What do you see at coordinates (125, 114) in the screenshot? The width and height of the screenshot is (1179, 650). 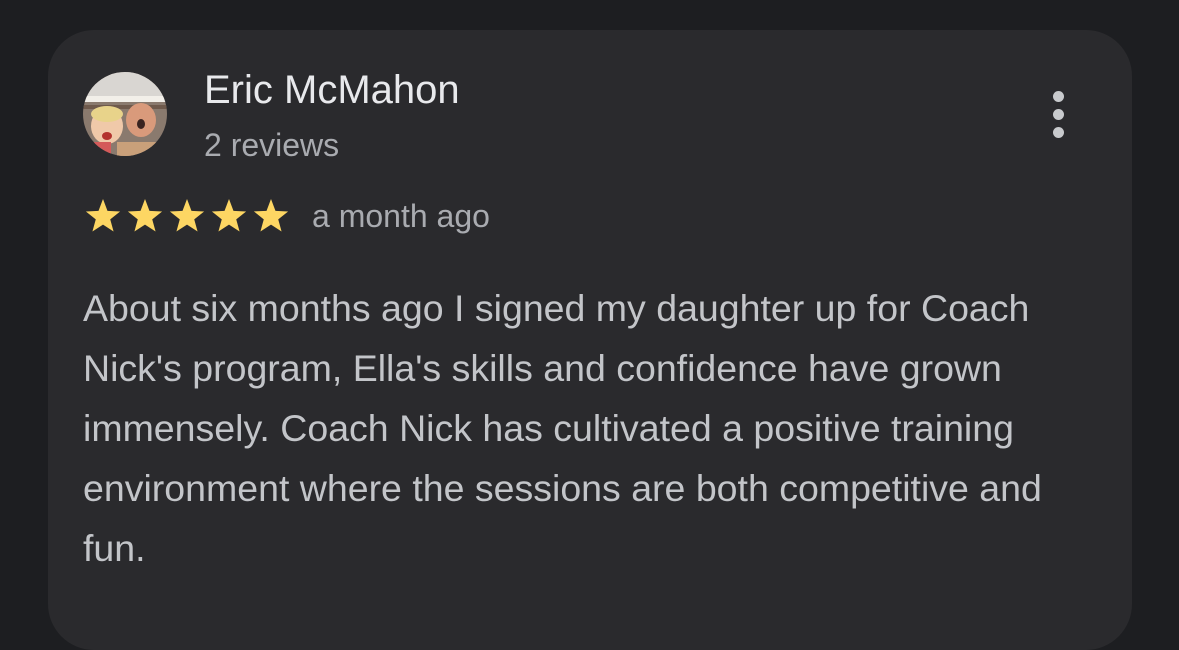 I see `avatar` at bounding box center [125, 114].